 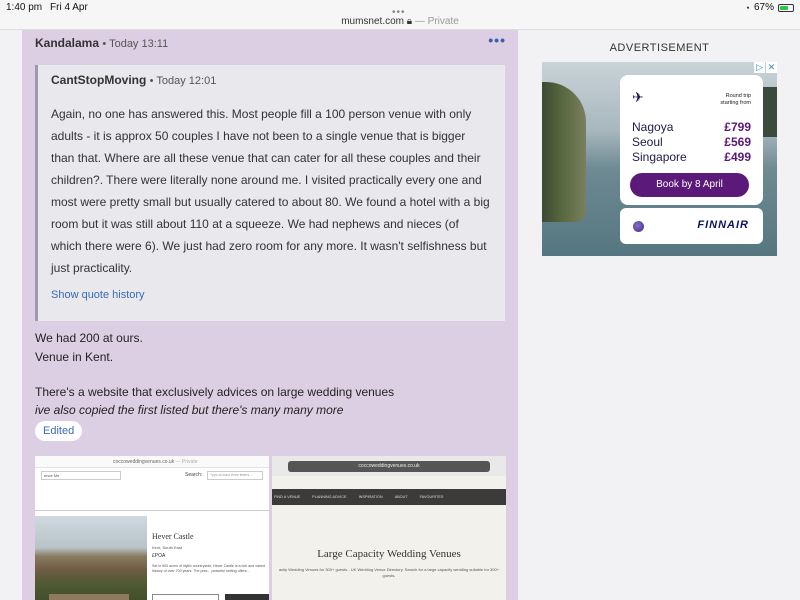 What do you see at coordinates (159, 556) in the screenshot?
I see `embedded-venue-price: £POA` at bounding box center [159, 556].